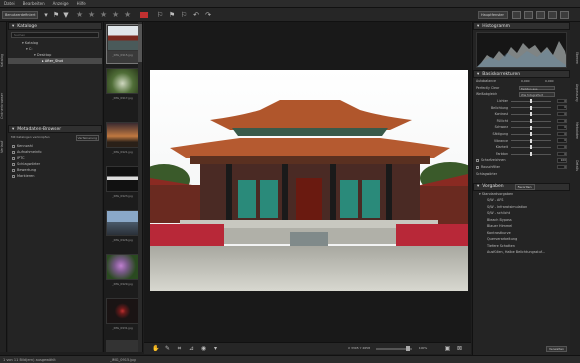 The image size is (580, 363). I want to click on view-mode-select: Hauptfenster, so click(493, 15).